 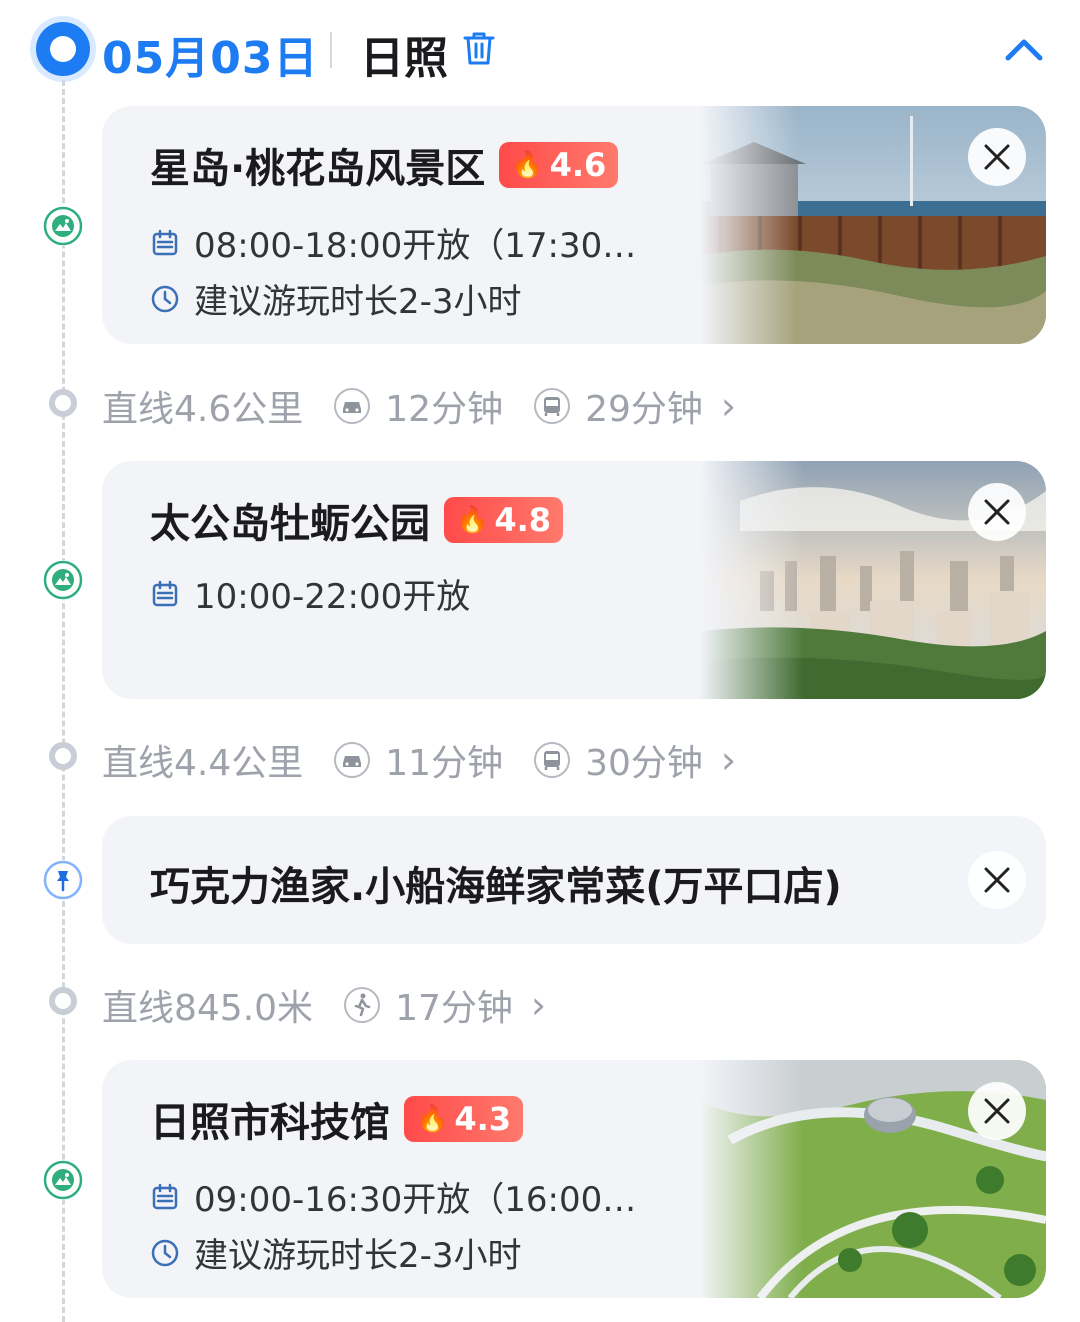 I want to click on opening-hours: 10:00-22:00开放, so click(x=332, y=597).